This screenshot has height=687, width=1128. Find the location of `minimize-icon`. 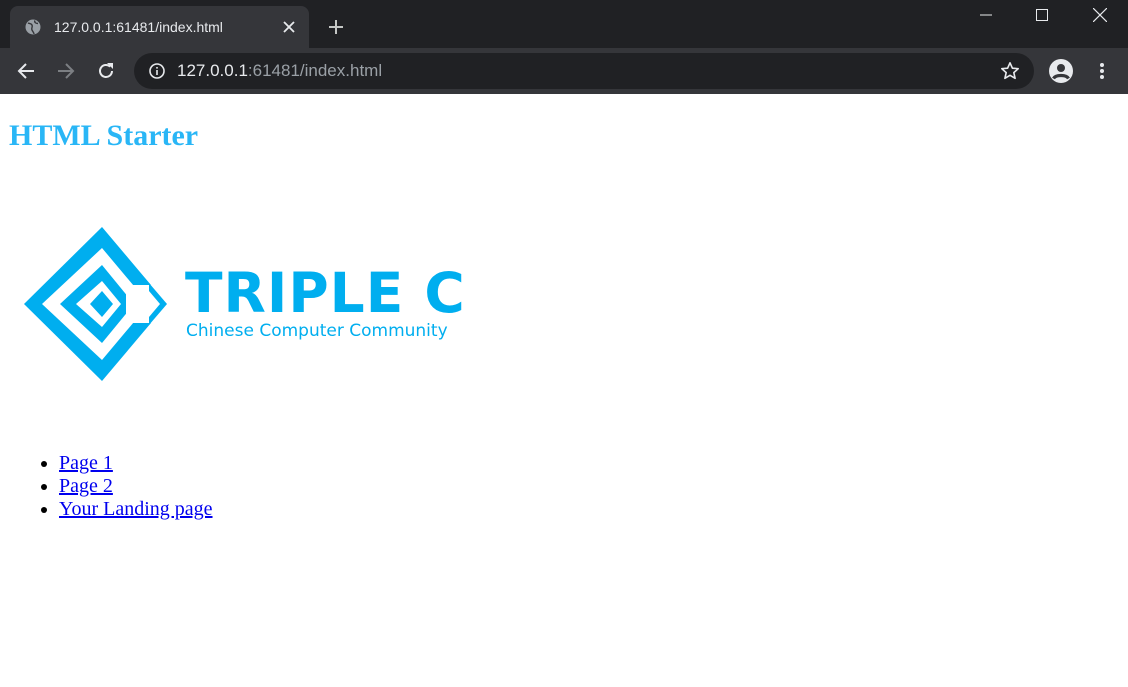

minimize-icon is located at coordinates (986, 15).